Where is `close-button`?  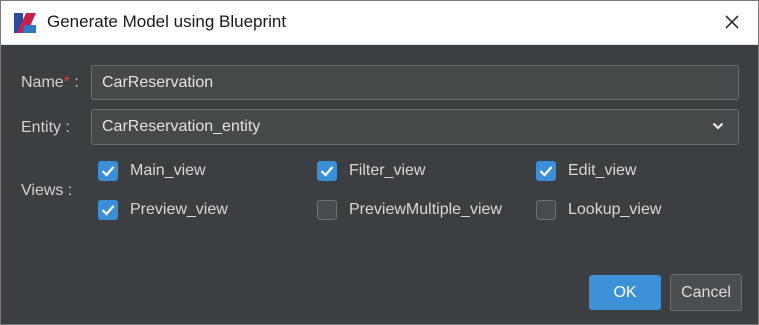 close-button is located at coordinates (732, 22).